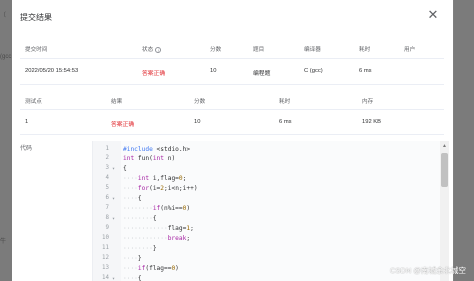  I want to click on code-line: ········}, so click(140, 248).